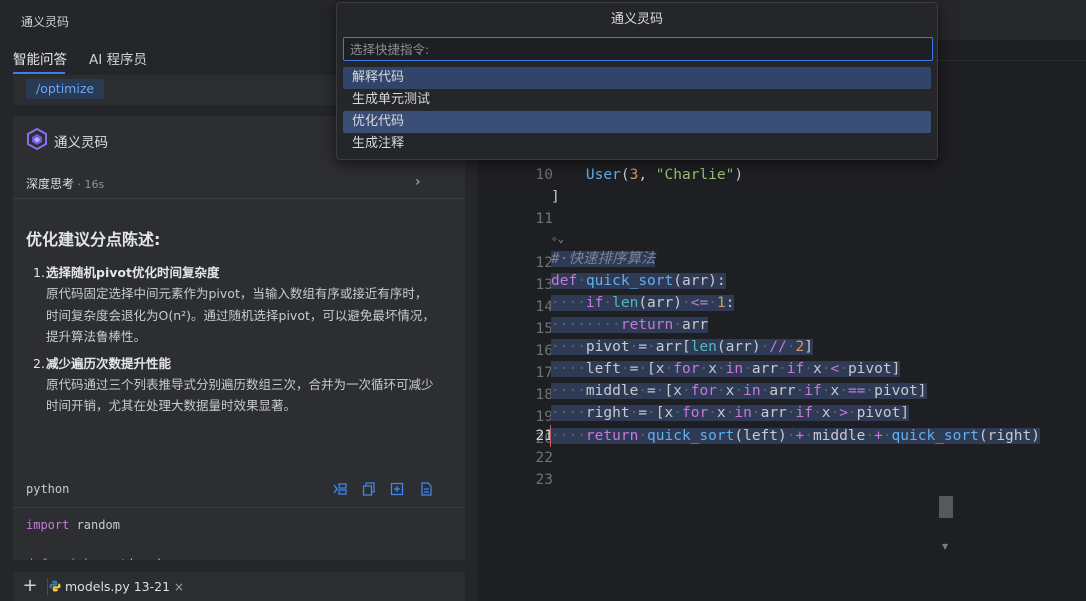 This screenshot has width=1086, height=601. I want to click on panel-title: 通义灵码, so click(45, 22).